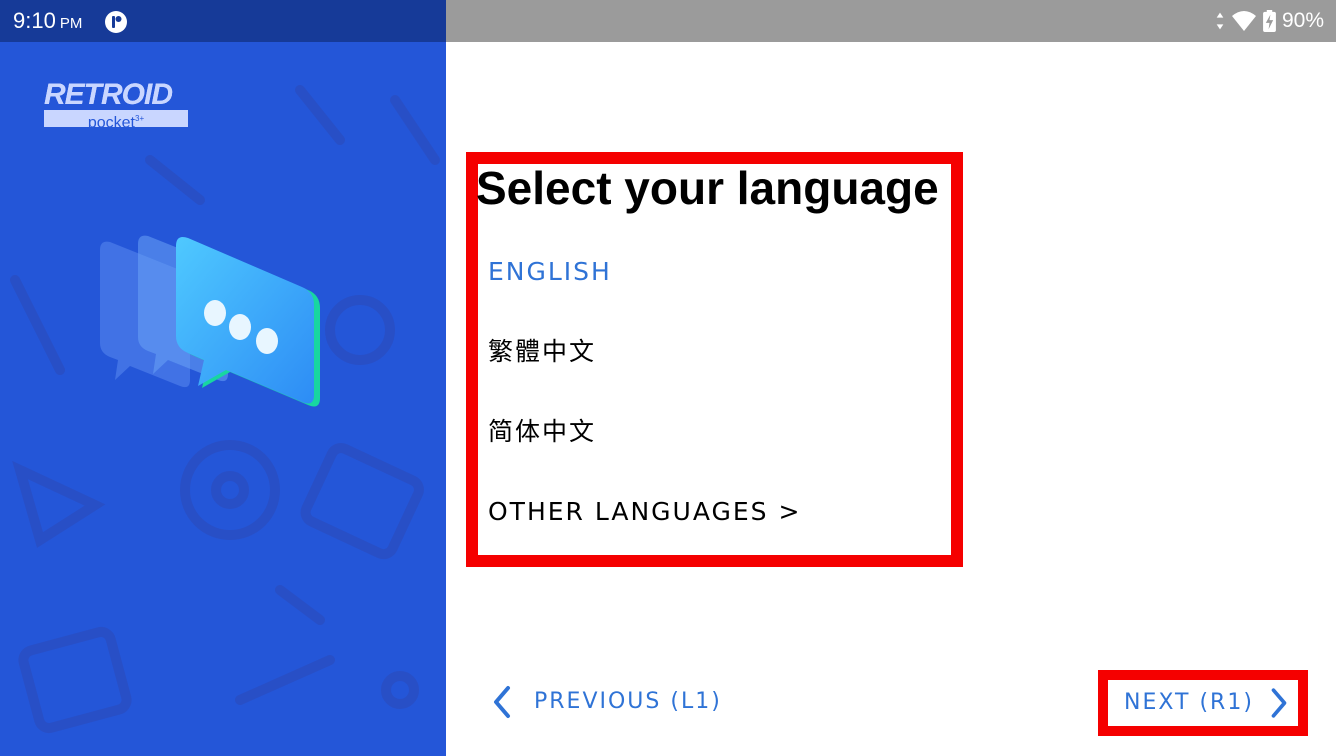 Image resolution: width=1336 pixels, height=756 pixels. I want to click on battery-charging-icon, so click(1269, 21).